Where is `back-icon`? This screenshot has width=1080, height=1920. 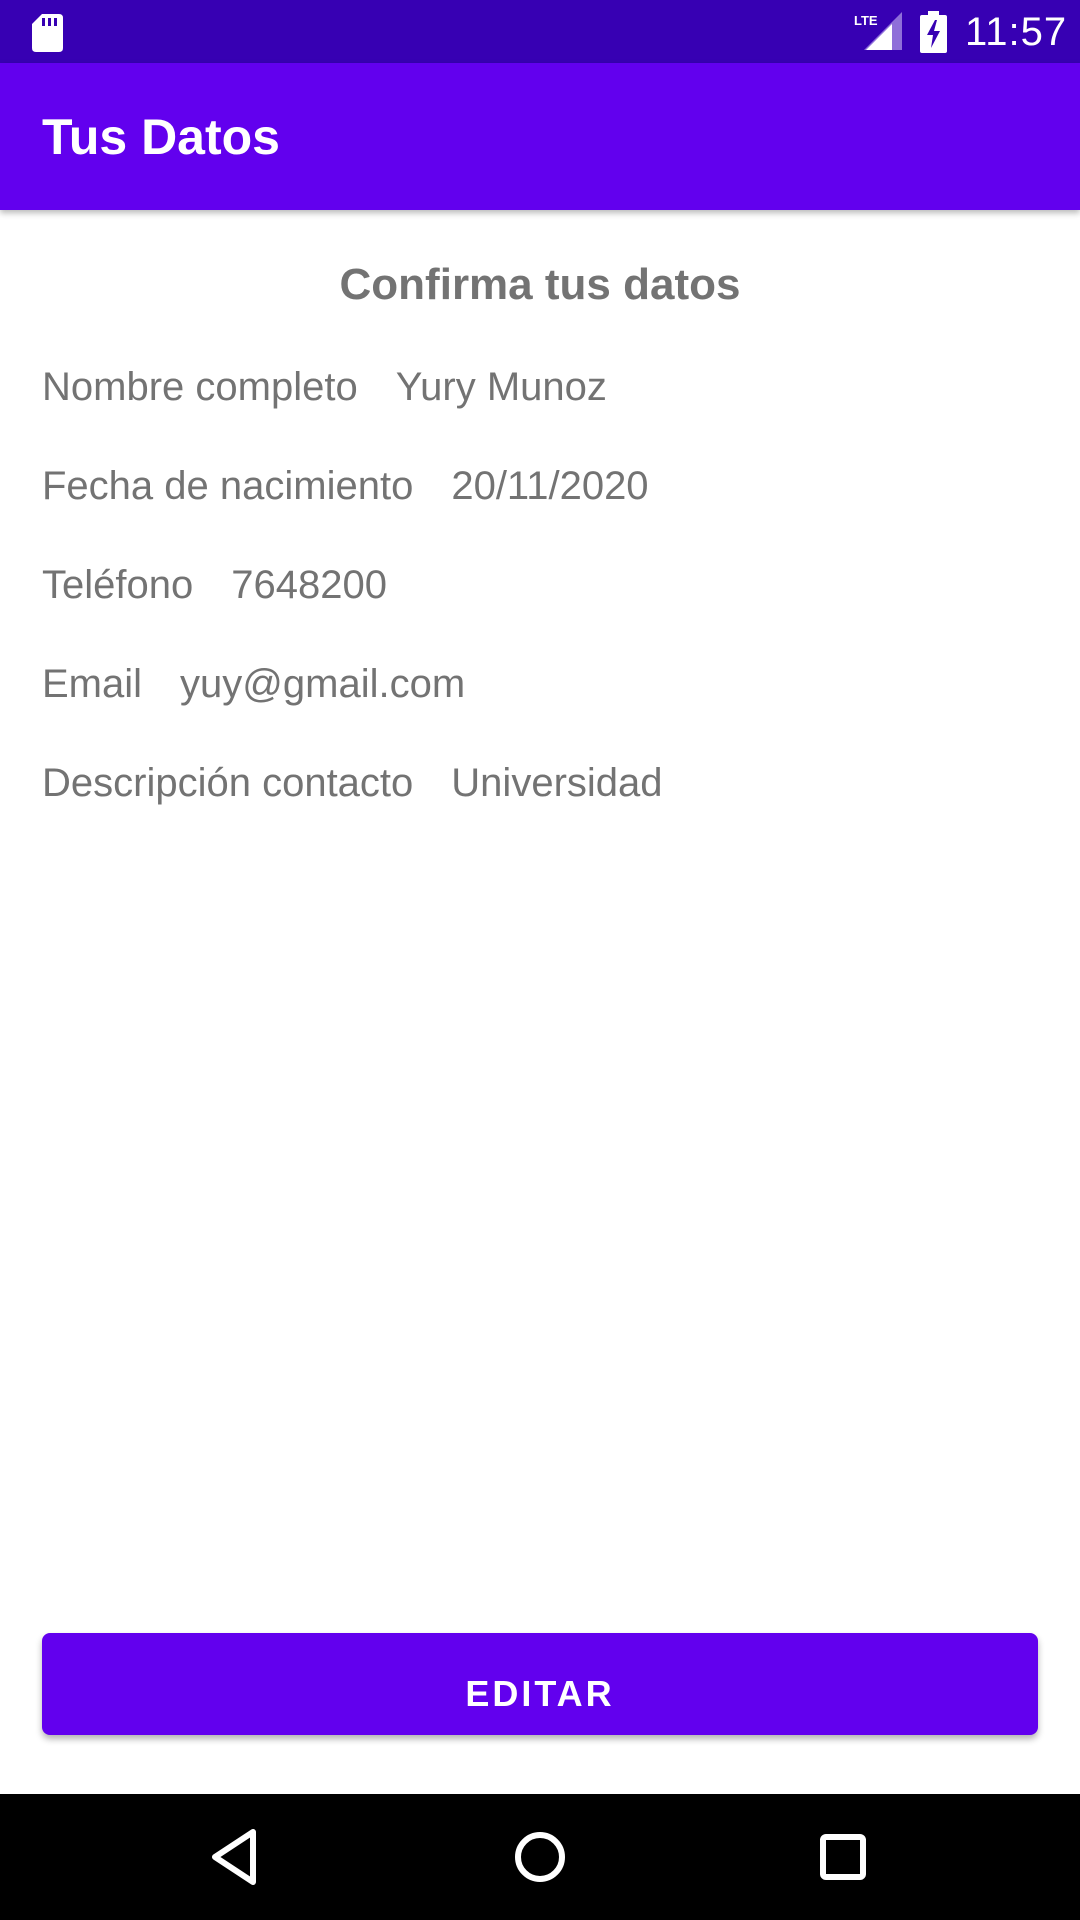 back-icon is located at coordinates (236, 1857).